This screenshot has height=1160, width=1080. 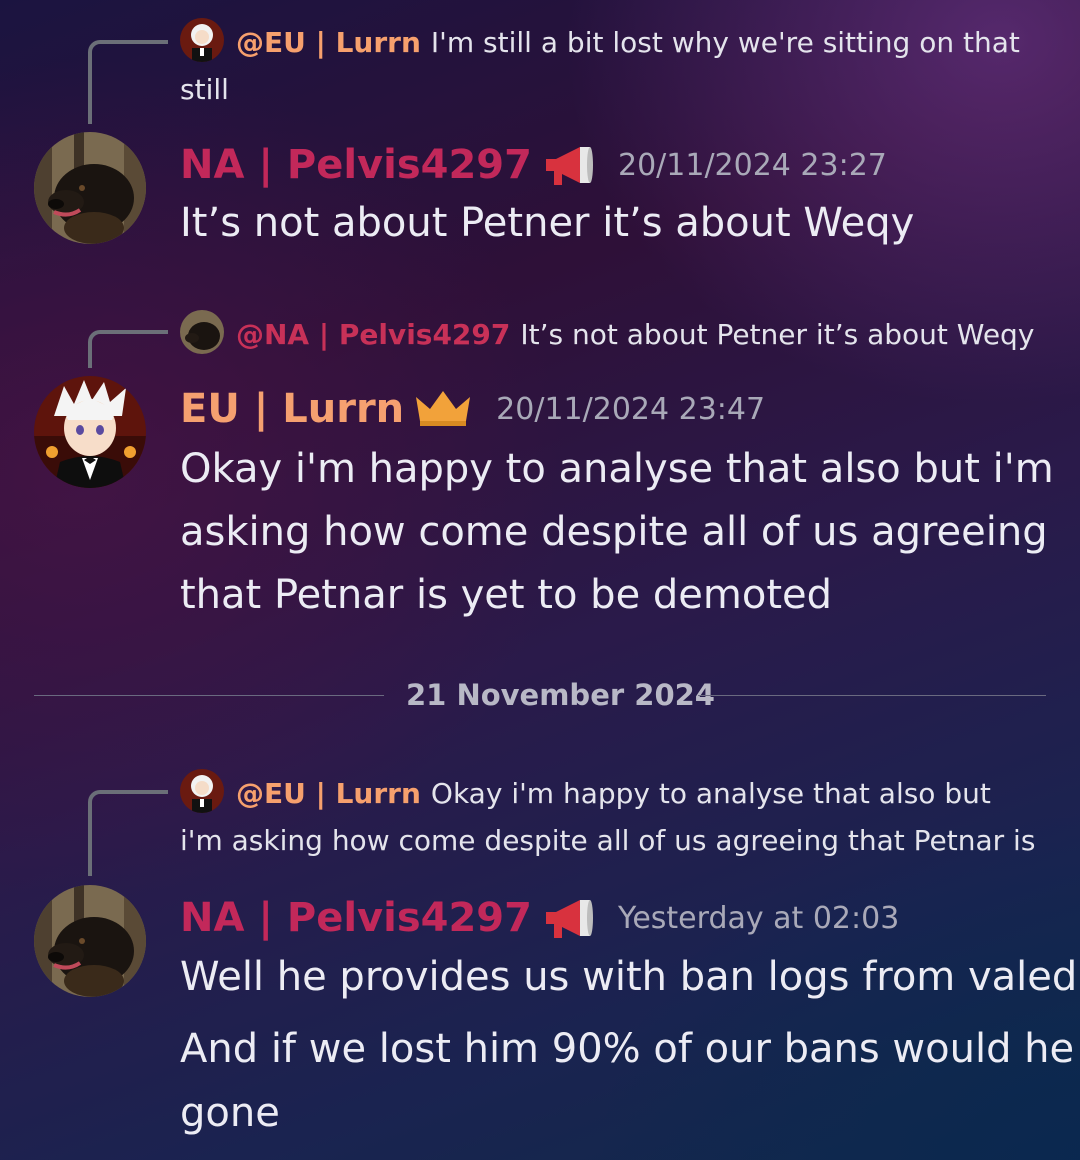 I want to click on username: EU | Lurrn, so click(x=292, y=409).